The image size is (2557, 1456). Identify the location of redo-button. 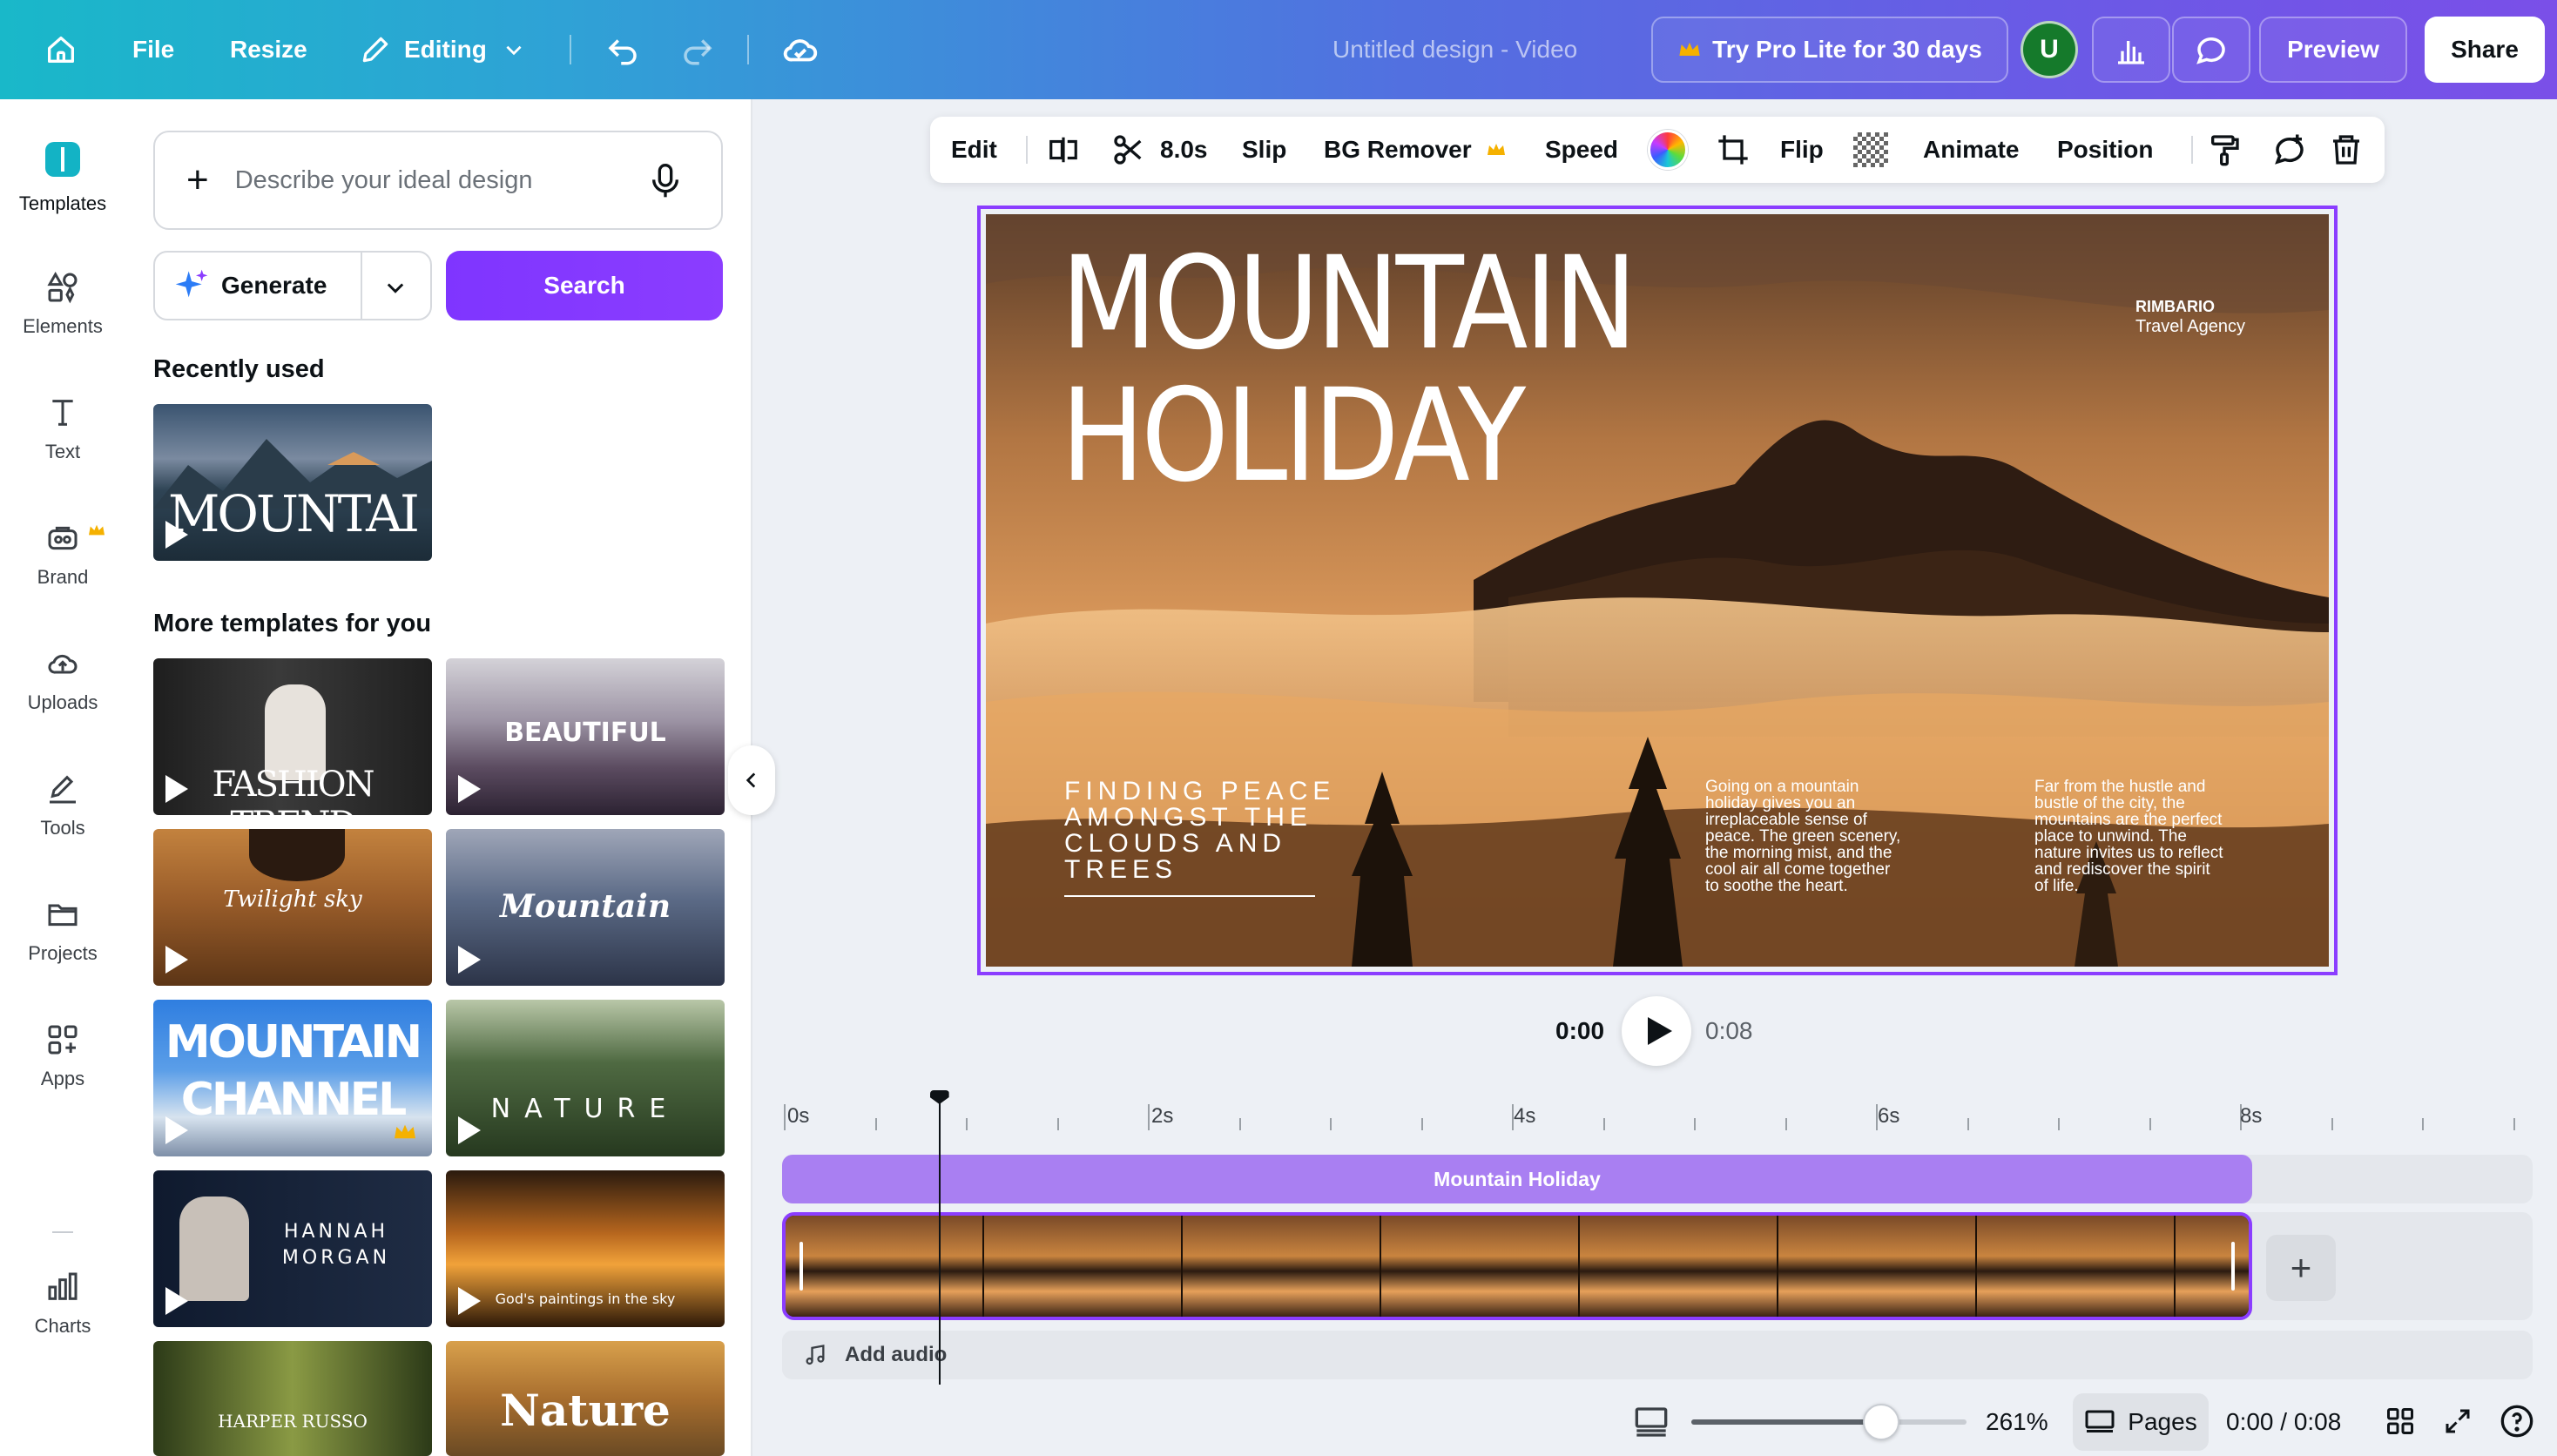
(697, 49).